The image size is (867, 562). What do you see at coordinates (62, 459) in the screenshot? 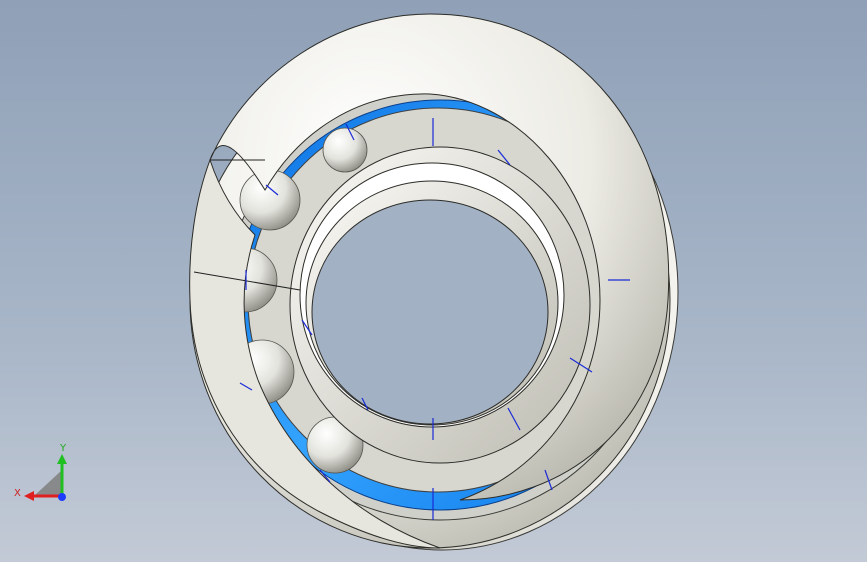
I see `y-axis-arrow` at bounding box center [62, 459].